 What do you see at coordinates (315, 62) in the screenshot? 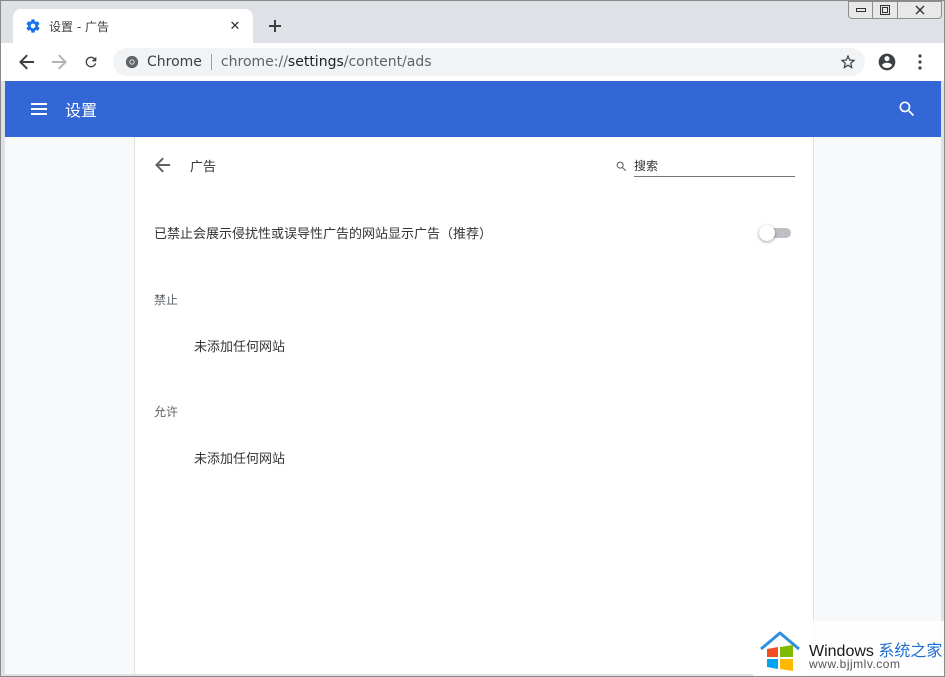
I see `url-host: settings` at bounding box center [315, 62].